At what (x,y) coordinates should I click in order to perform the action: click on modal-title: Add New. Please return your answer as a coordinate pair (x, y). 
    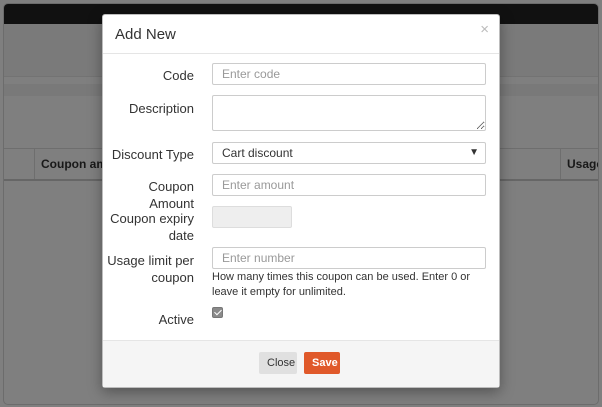
    Looking at the image, I should click on (145, 34).